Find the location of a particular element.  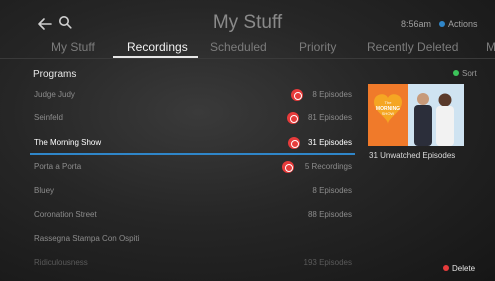

actions-label: Actions is located at coordinates (463, 24).